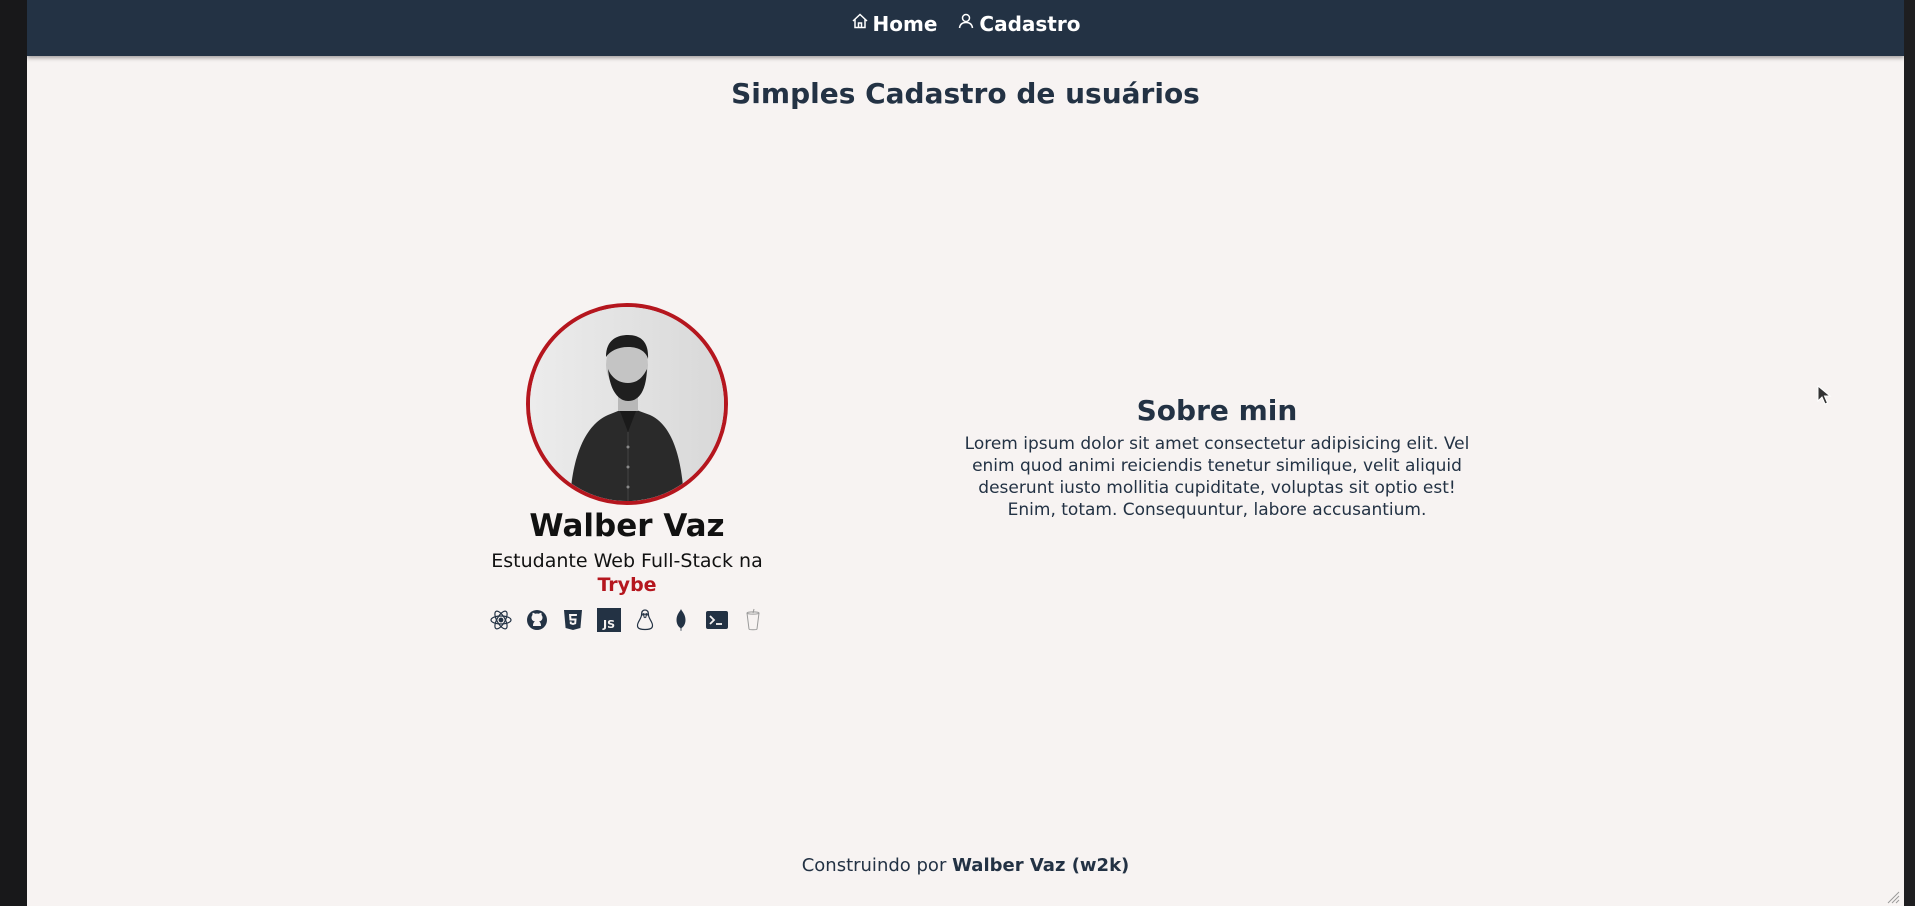 The height and width of the screenshot is (906, 1915). What do you see at coordinates (1893, 897) in the screenshot?
I see `resize-grip-icon` at bounding box center [1893, 897].